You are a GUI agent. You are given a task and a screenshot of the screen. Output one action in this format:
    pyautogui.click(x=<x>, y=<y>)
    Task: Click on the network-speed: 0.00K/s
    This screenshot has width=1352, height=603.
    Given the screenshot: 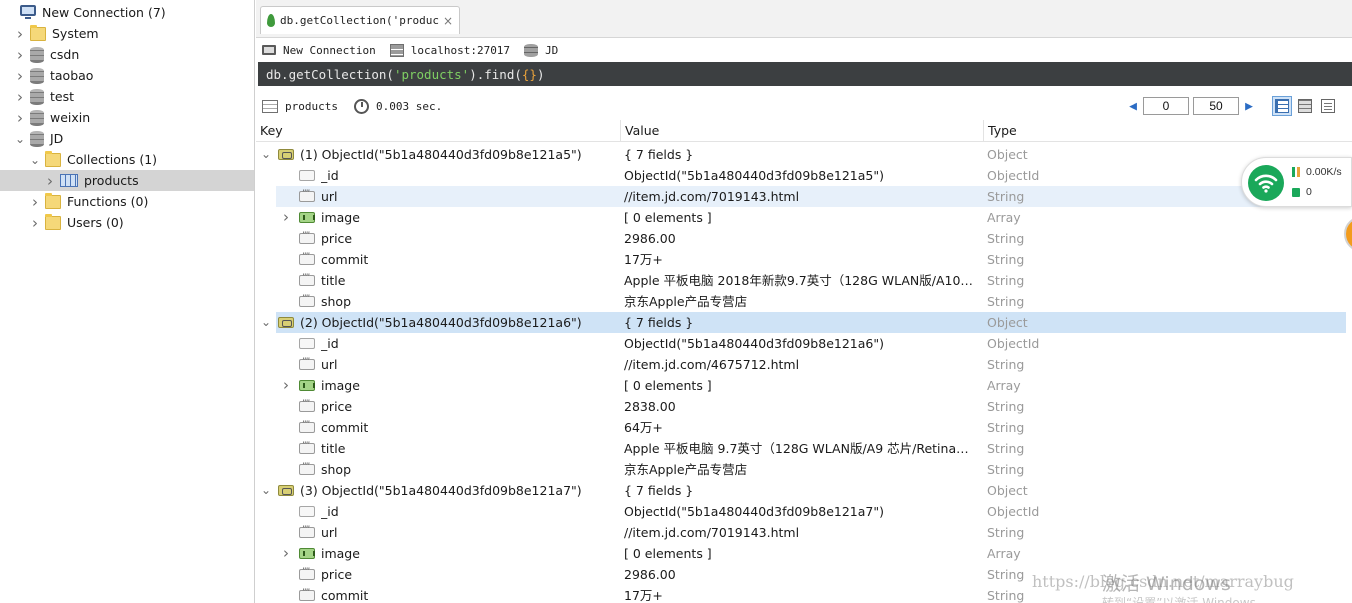 What is the action you would take?
    pyautogui.click(x=1317, y=172)
    